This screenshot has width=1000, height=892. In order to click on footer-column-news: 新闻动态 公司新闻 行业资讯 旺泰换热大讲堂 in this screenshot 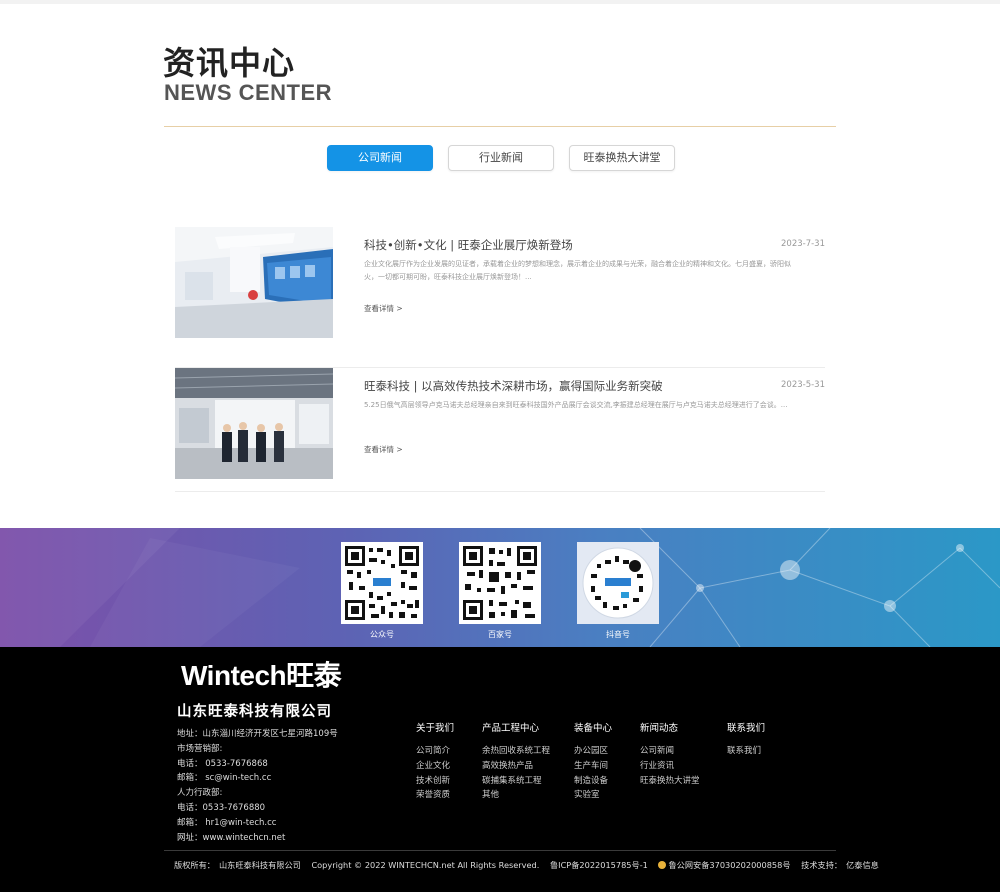, I will do `click(670, 754)`.